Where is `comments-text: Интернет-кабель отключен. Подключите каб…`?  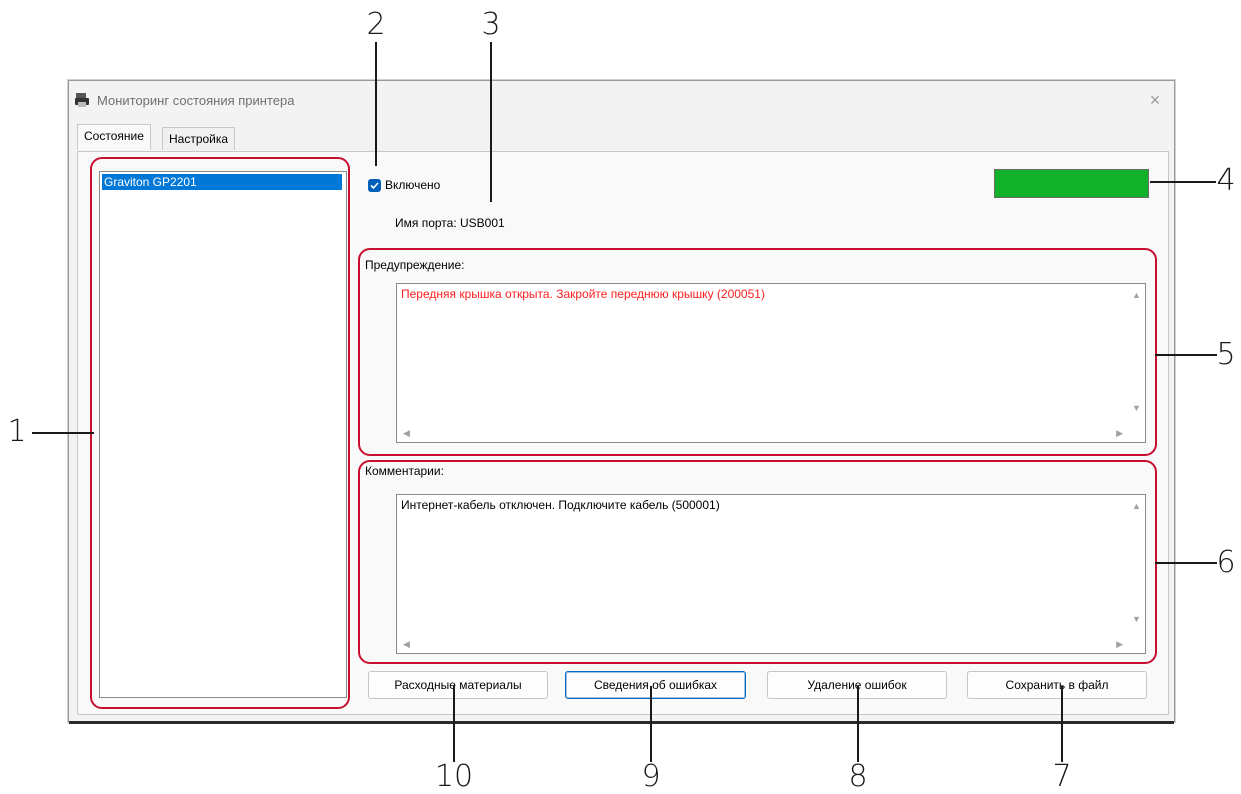 comments-text: Интернет-кабель отключен. Подключите каб… is located at coordinates (560, 505).